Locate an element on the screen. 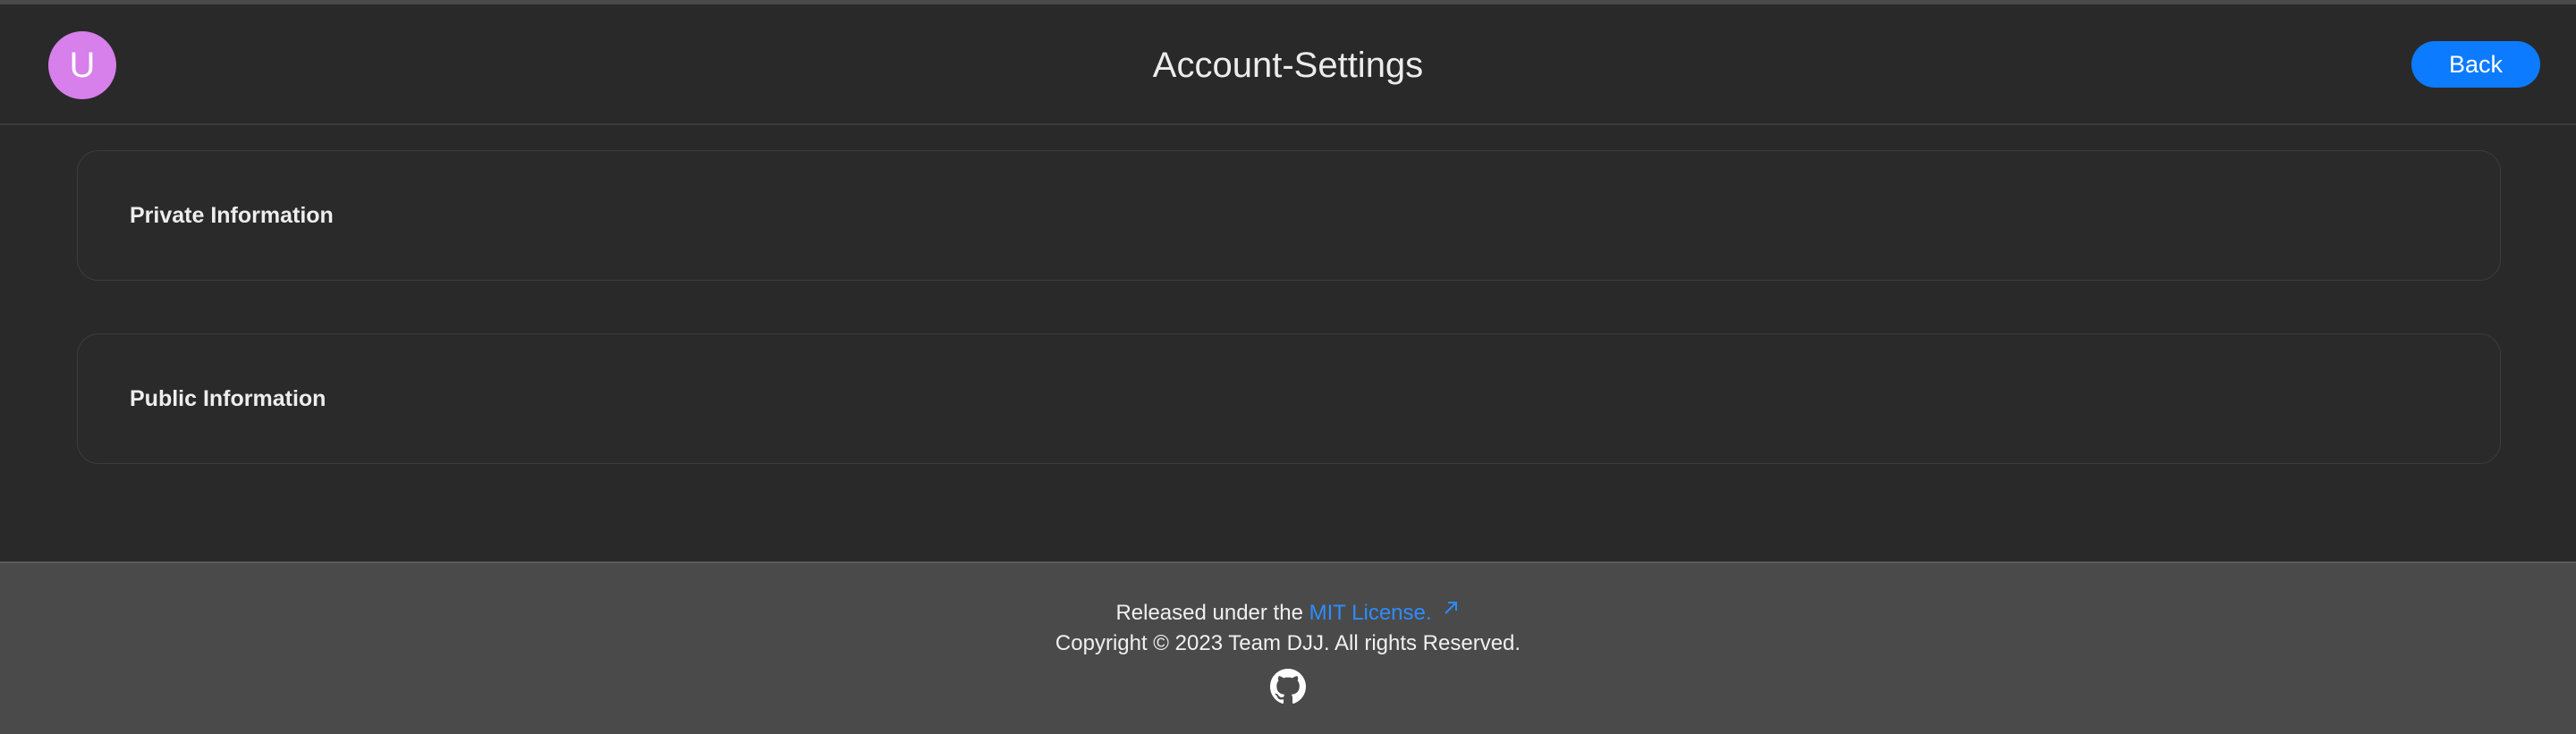 Image resolution: width=2576 pixels, height=734 pixels. github-icon is located at coordinates (1288, 686).